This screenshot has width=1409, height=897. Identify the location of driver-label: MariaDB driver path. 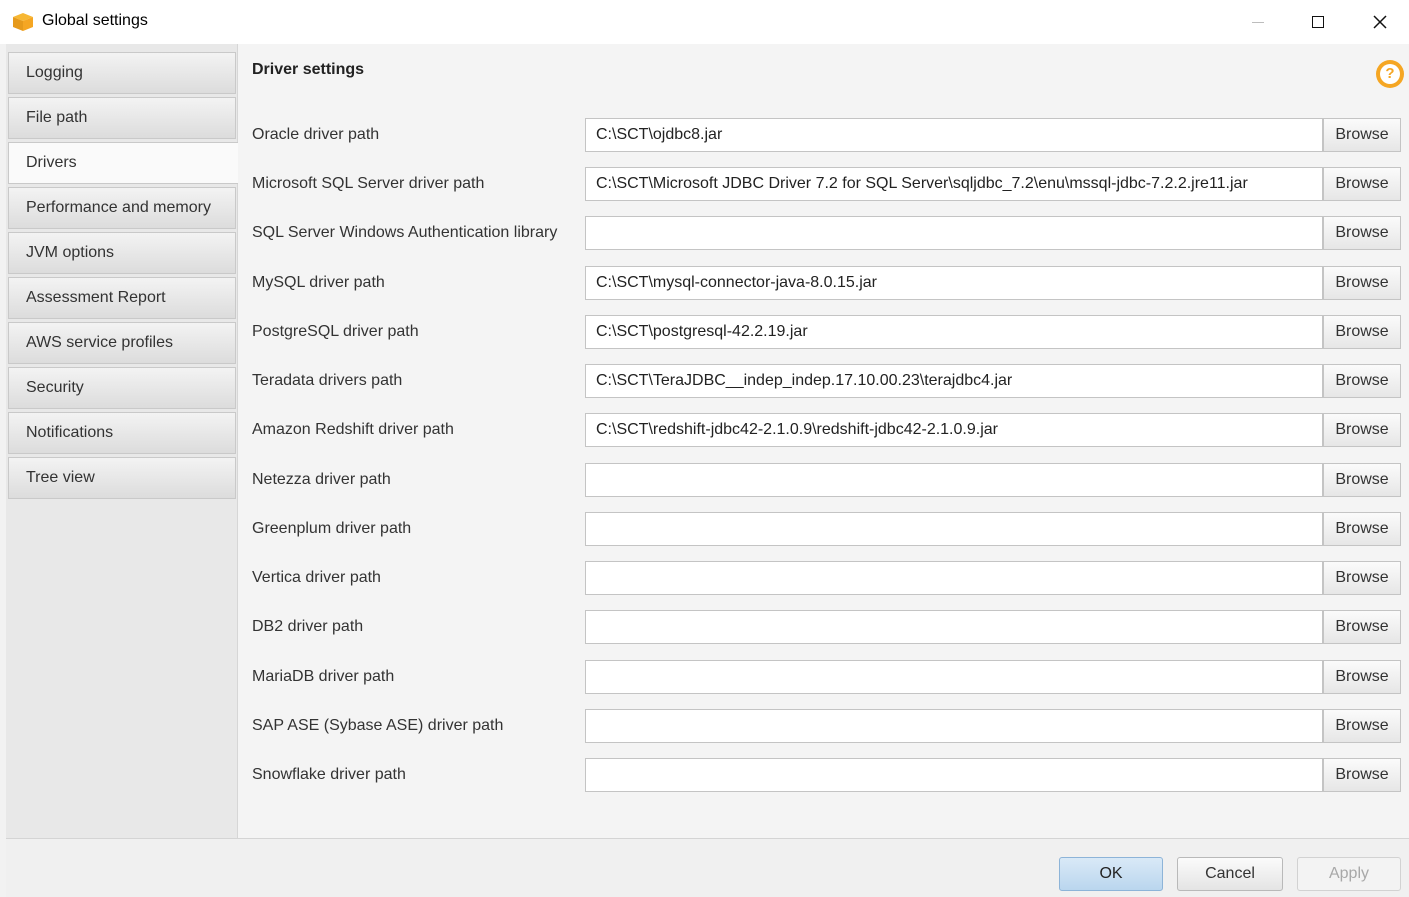
(323, 676).